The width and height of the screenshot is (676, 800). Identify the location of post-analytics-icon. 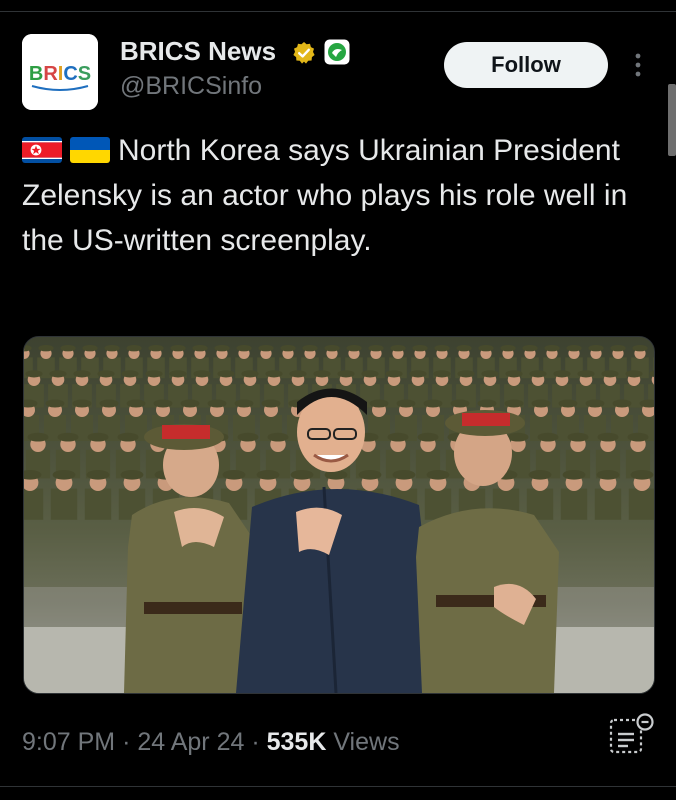
(632, 734).